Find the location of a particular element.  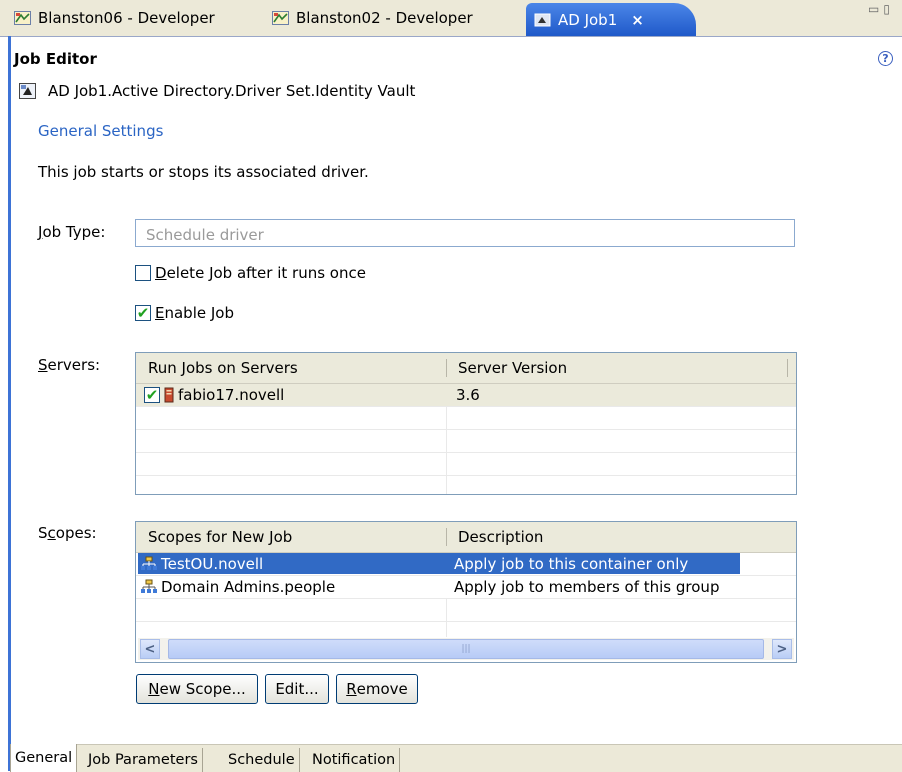

help-icon: ? is located at coordinates (885, 58).